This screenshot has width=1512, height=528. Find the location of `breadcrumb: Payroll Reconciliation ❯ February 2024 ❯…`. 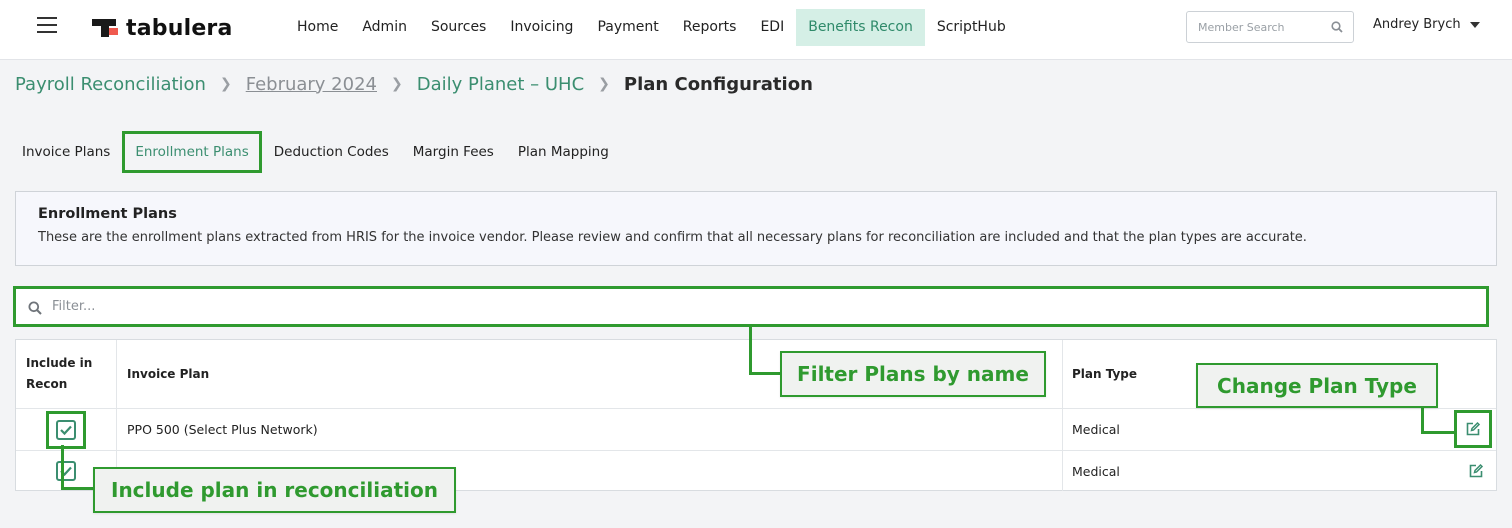

breadcrumb: Payroll Reconciliation ❯ February 2024 ❯… is located at coordinates (414, 84).